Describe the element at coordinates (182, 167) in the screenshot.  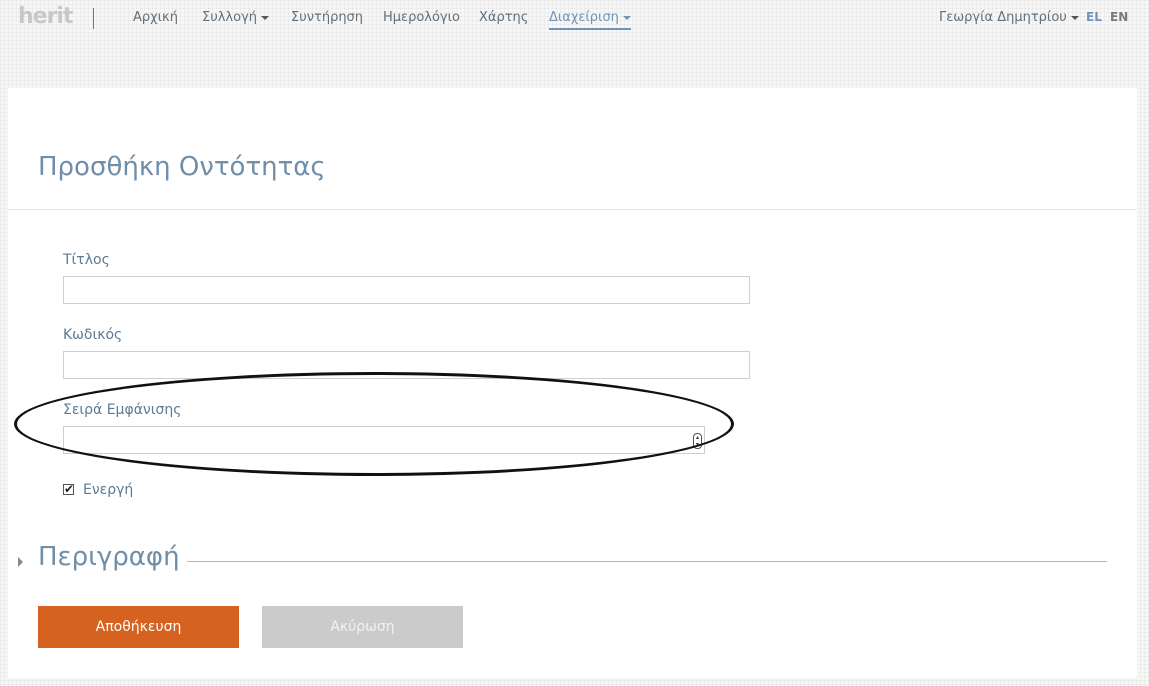
I see `page-title: Προσθήκη Οντότητας` at that location.